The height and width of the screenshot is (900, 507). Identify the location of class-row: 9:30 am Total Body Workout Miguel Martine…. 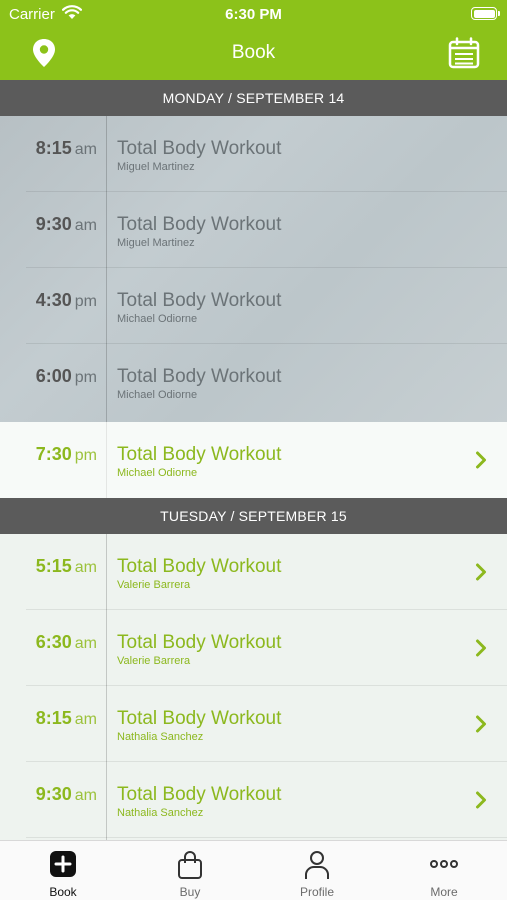
(253, 230).